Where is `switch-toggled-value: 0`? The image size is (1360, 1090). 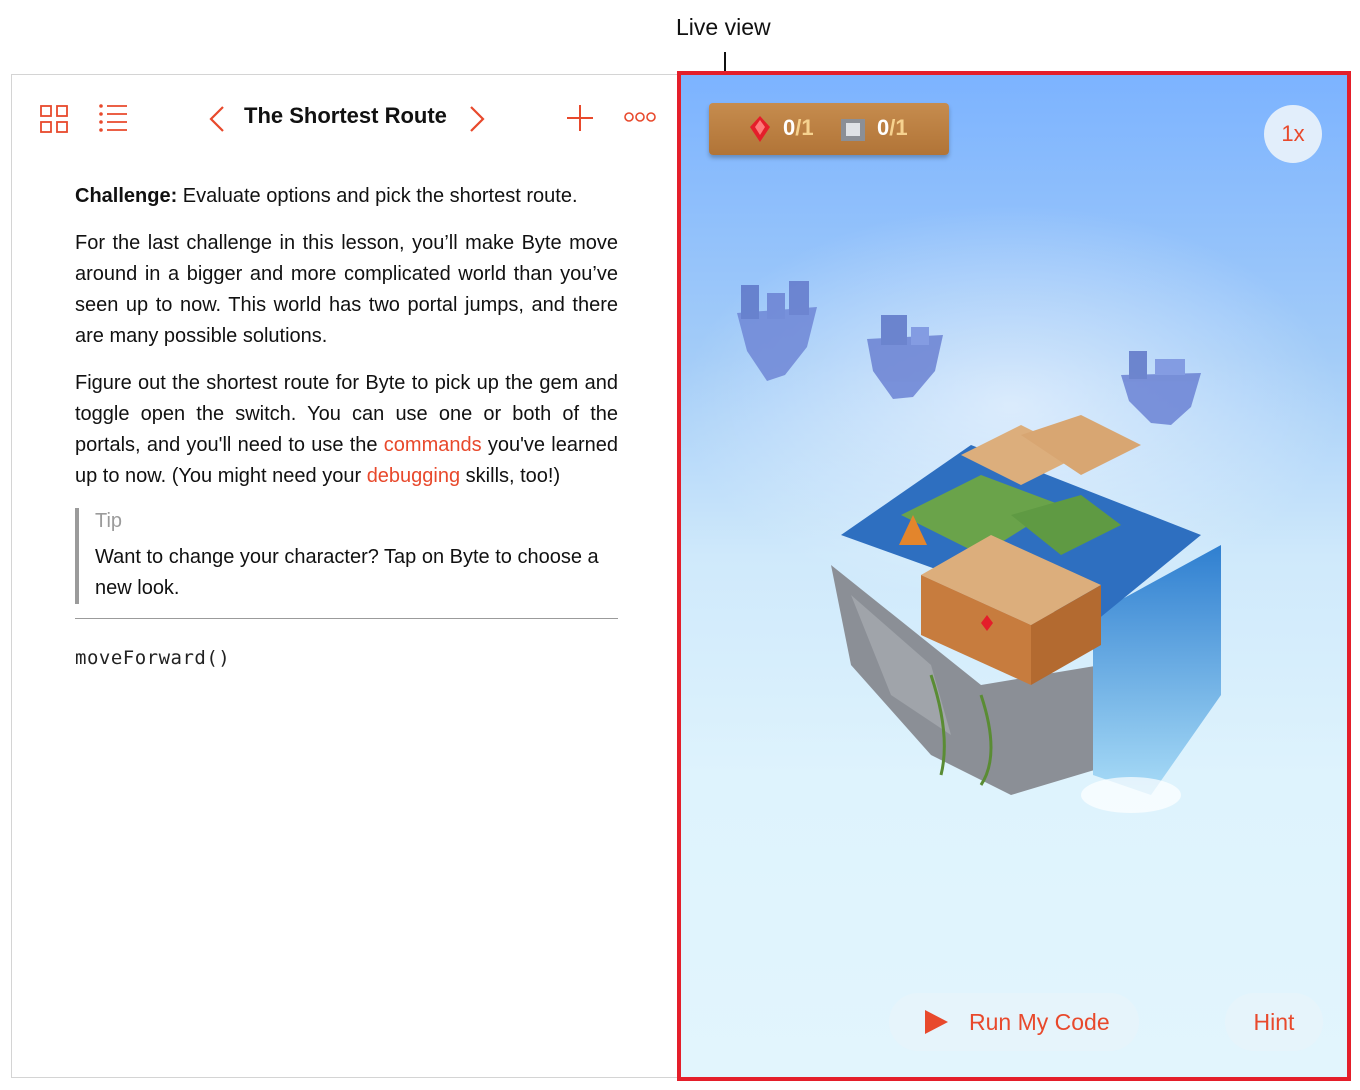
switch-toggled-value: 0 is located at coordinates (883, 127).